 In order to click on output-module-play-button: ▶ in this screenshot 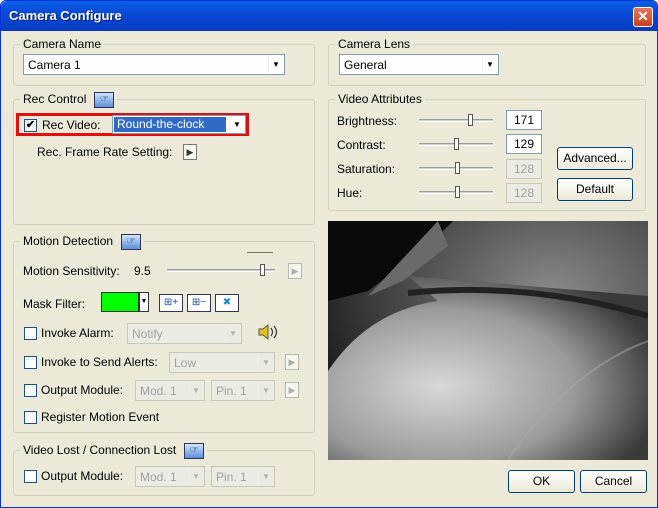, I will do `click(292, 390)`.